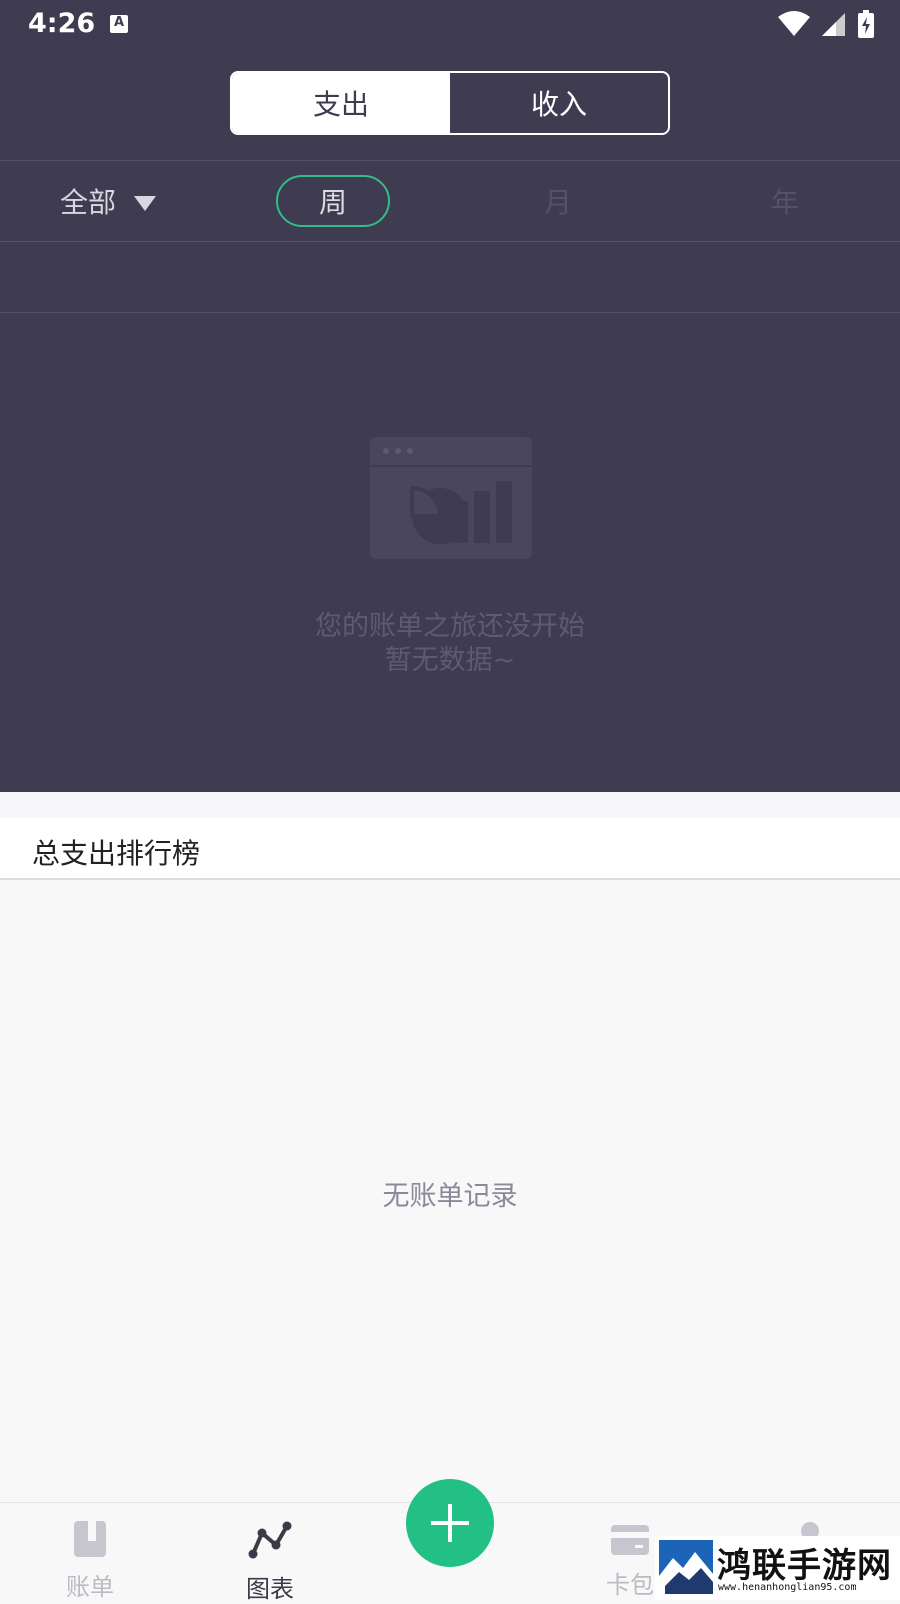 This screenshot has height=1604, width=900. Describe the element at coordinates (119, 24) in the screenshot. I see `notification-icon: A` at that location.